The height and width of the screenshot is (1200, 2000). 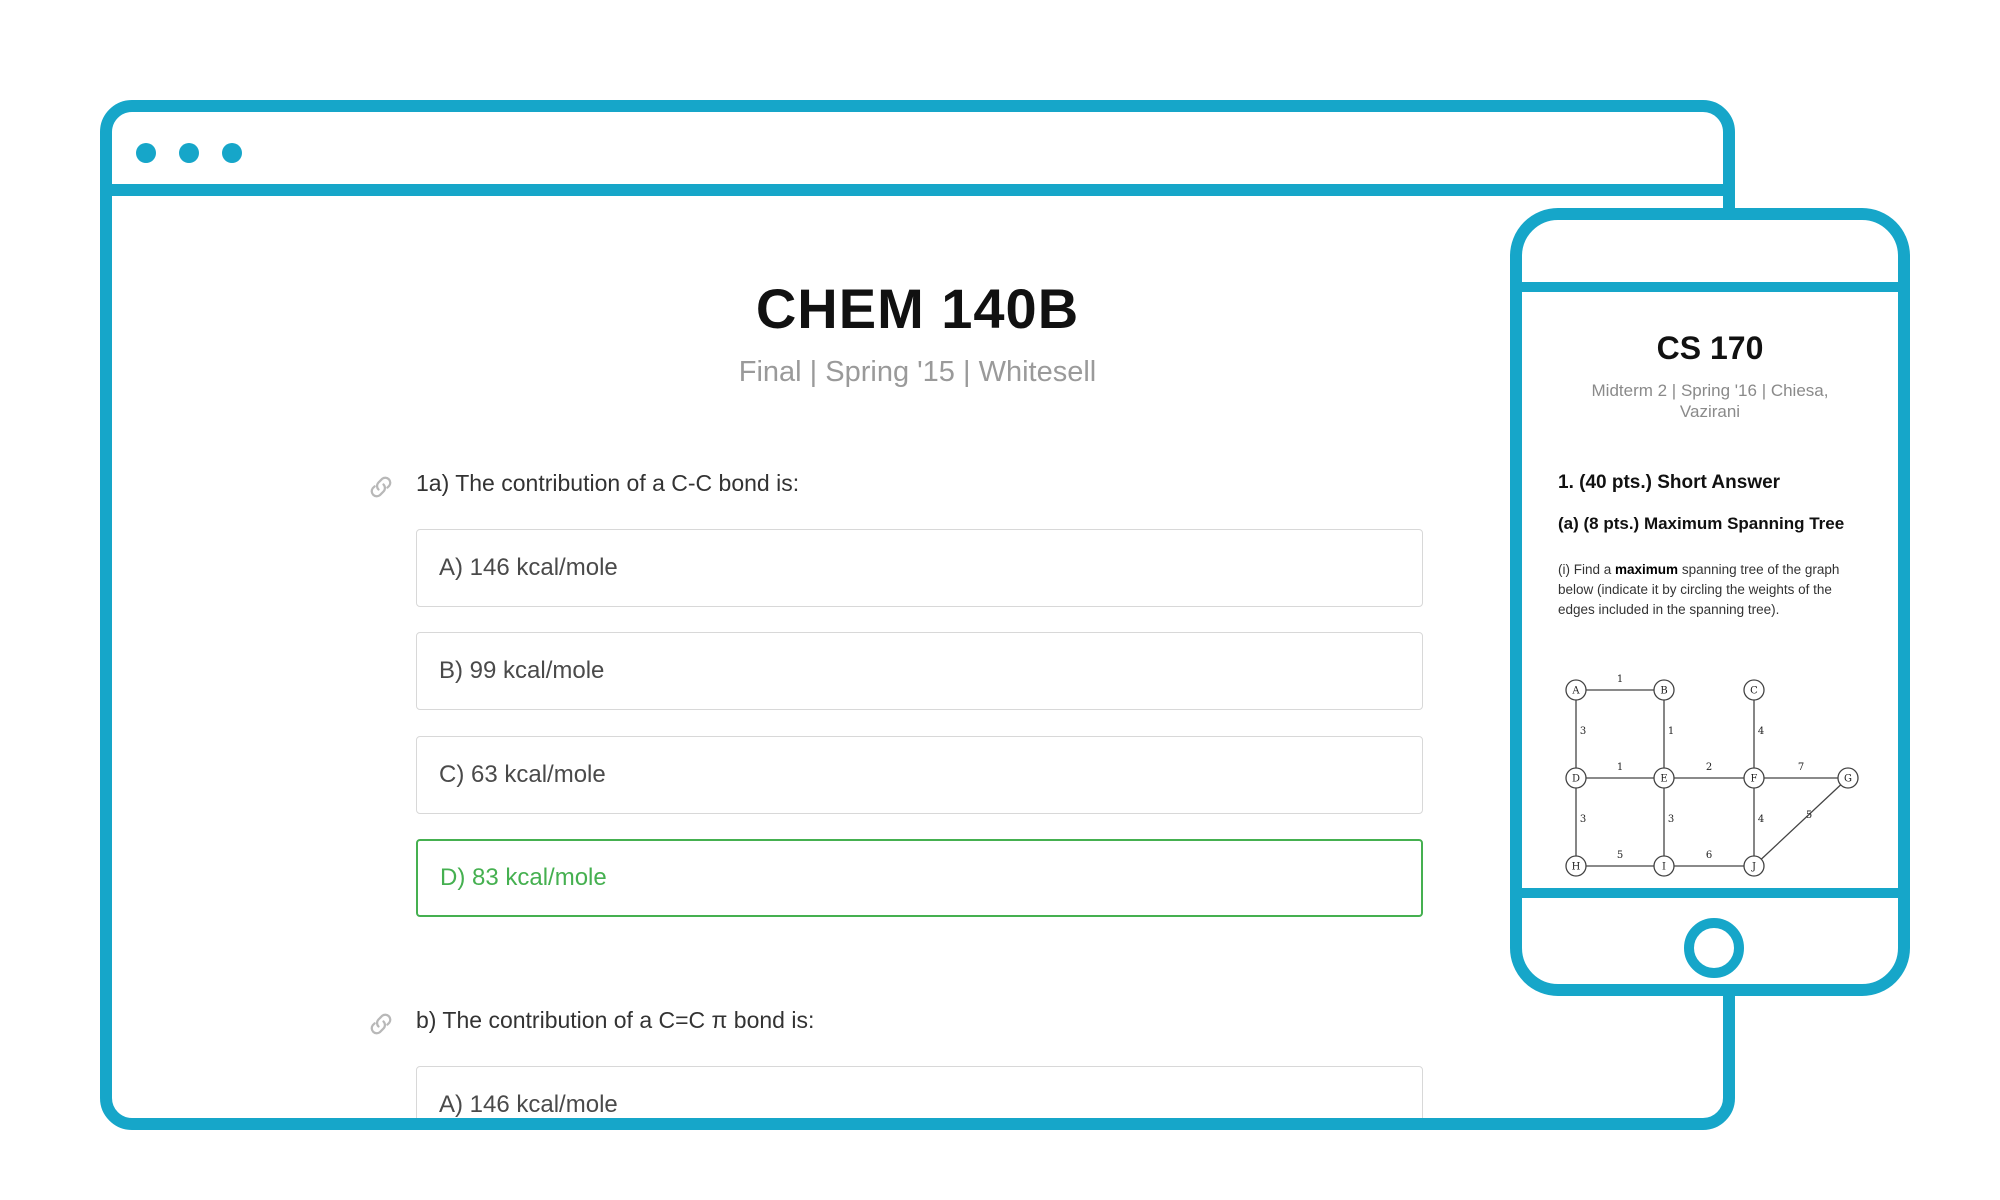 I want to click on exam-subtitle: Final | Spring '15 | Whitesell, so click(x=917, y=372).